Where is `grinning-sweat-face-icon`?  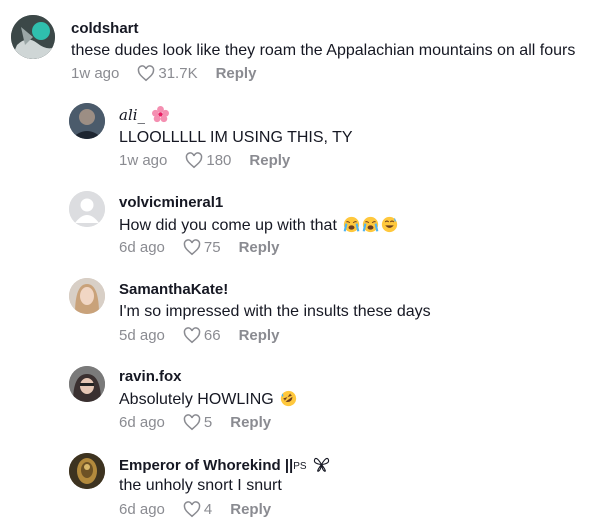
grinning-sweat-face-icon is located at coordinates (389, 224).